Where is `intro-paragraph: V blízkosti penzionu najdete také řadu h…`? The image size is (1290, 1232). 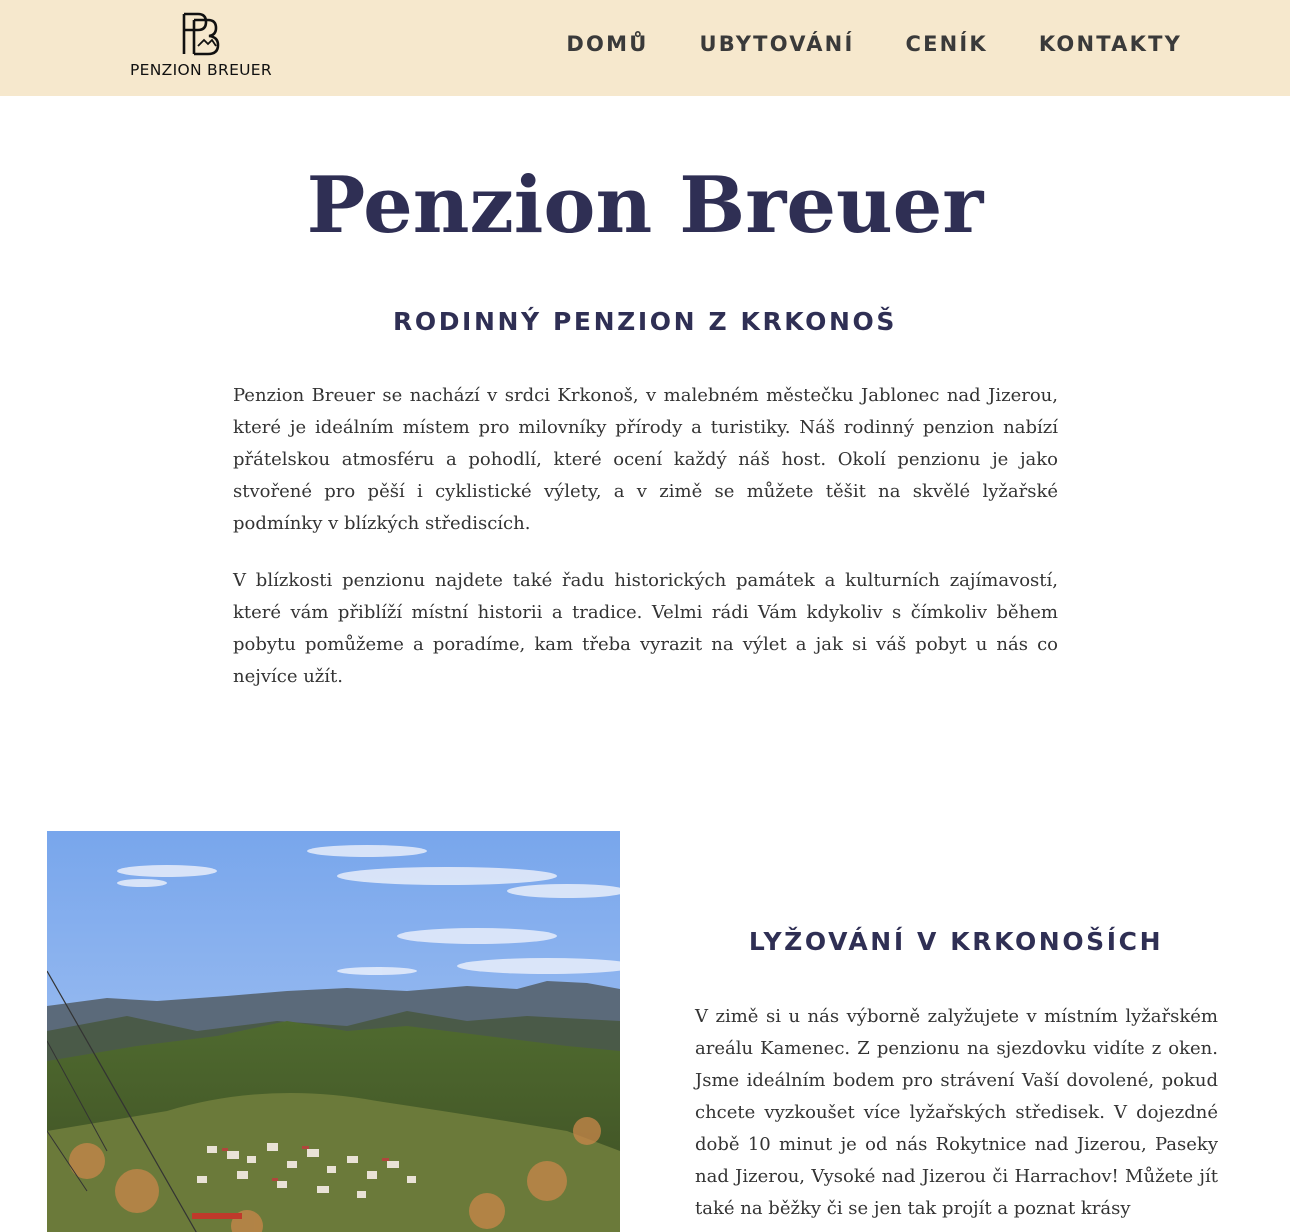
intro-paragraph: V blízkosti penzionu najdete také řadu h… is located at coordinates (645, 628).